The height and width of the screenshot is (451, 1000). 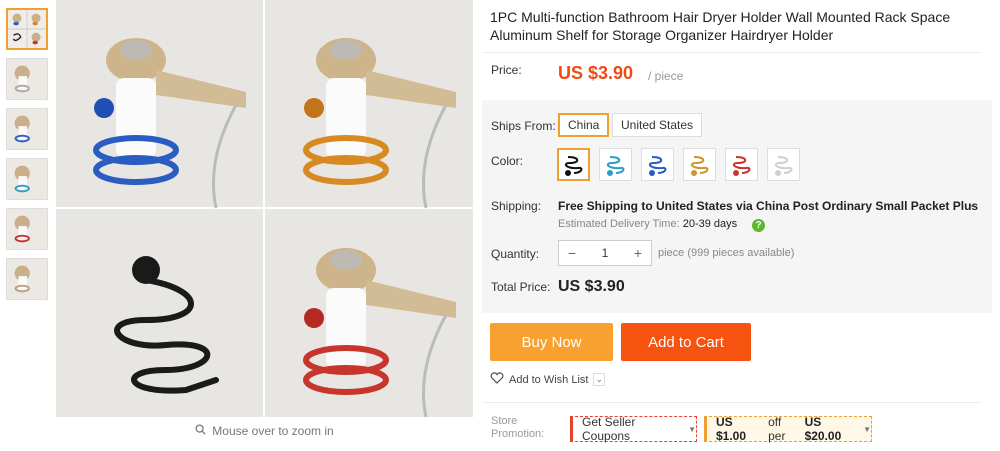 I want to click on product-price: US $3.90, so click(x=596, y=73).